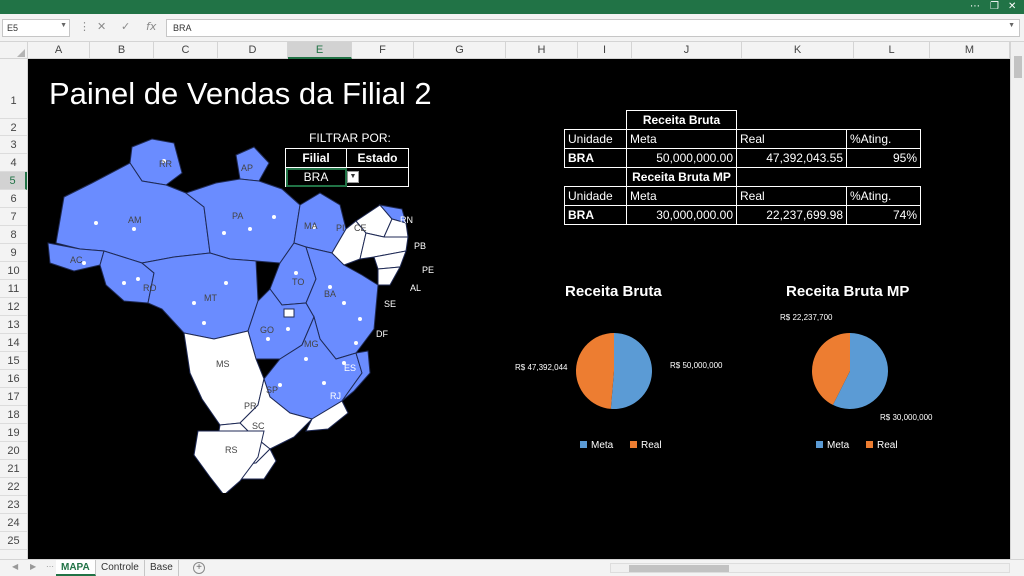 This screenshot has width=1024, height=576. Describe the element at coordinates (681, 120) in the screenshot. I see `kpi-bruta-title: Receita Bruta` at that location.